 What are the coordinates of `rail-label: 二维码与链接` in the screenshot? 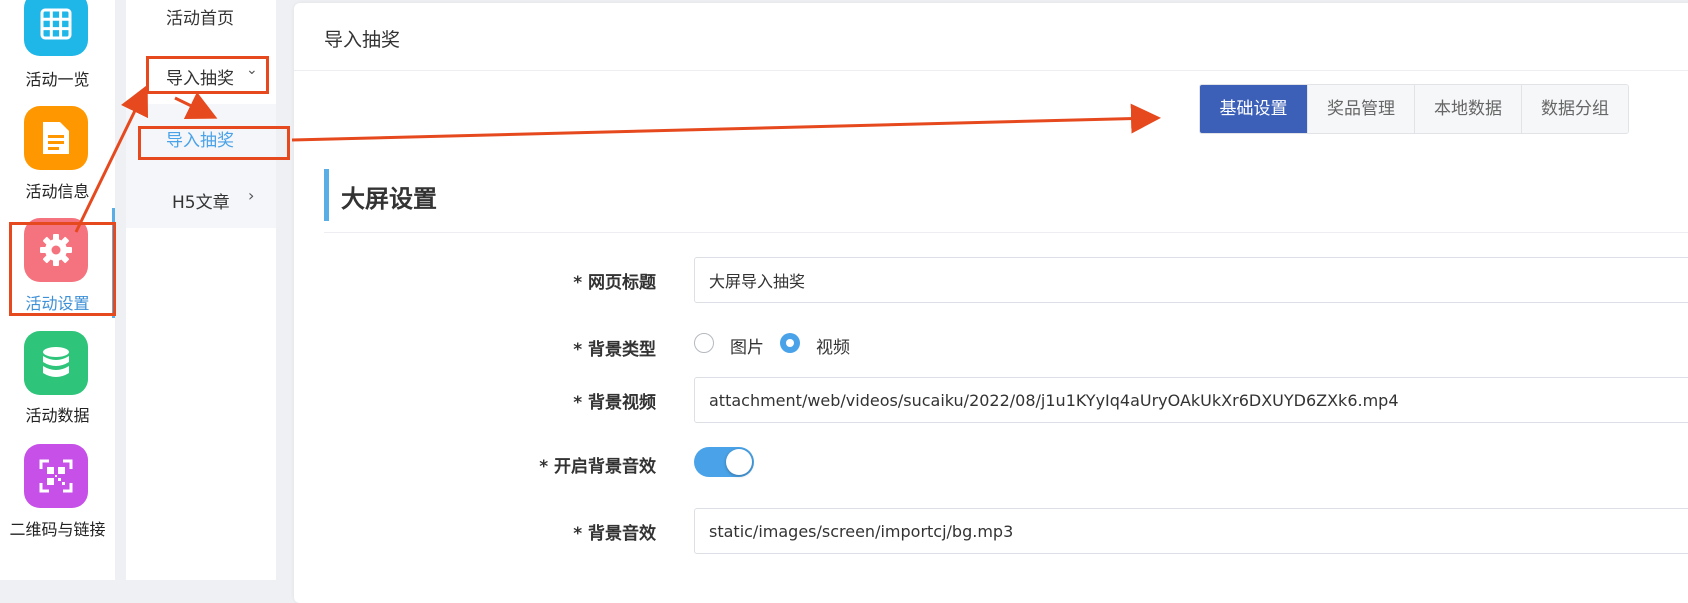 It's located at (57, 529).